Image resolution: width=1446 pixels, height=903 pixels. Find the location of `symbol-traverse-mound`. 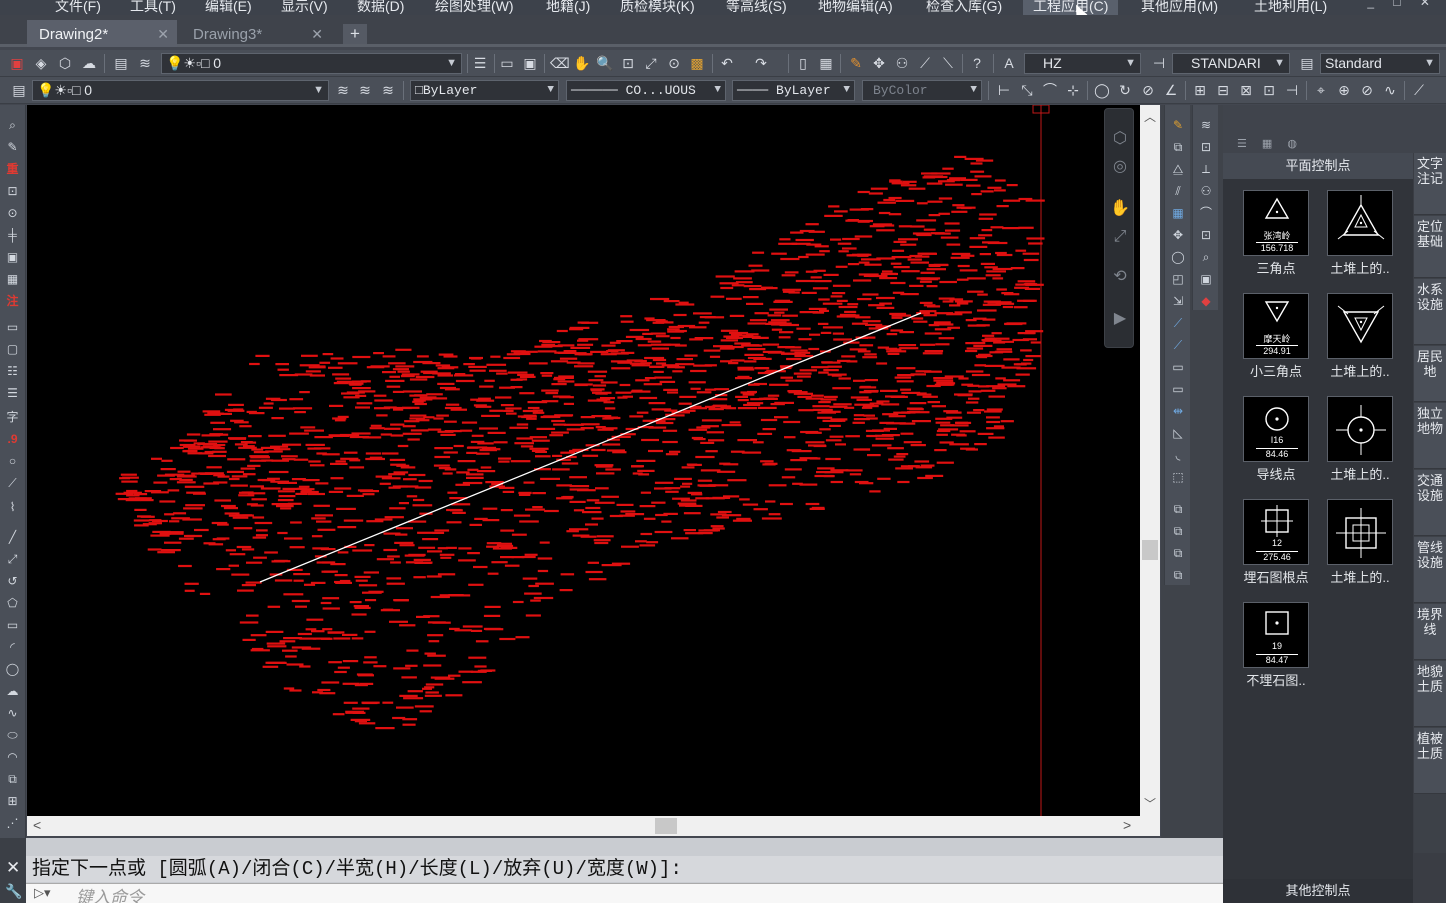

symbol-traverse-mound is located at coordinates (1360, 429).